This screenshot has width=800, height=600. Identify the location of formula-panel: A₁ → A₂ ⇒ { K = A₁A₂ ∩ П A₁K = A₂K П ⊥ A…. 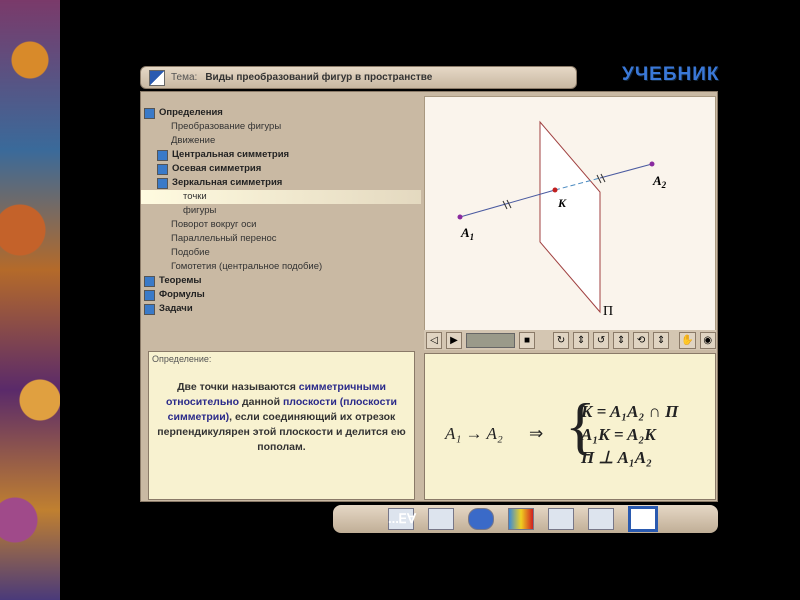
(570, 426).